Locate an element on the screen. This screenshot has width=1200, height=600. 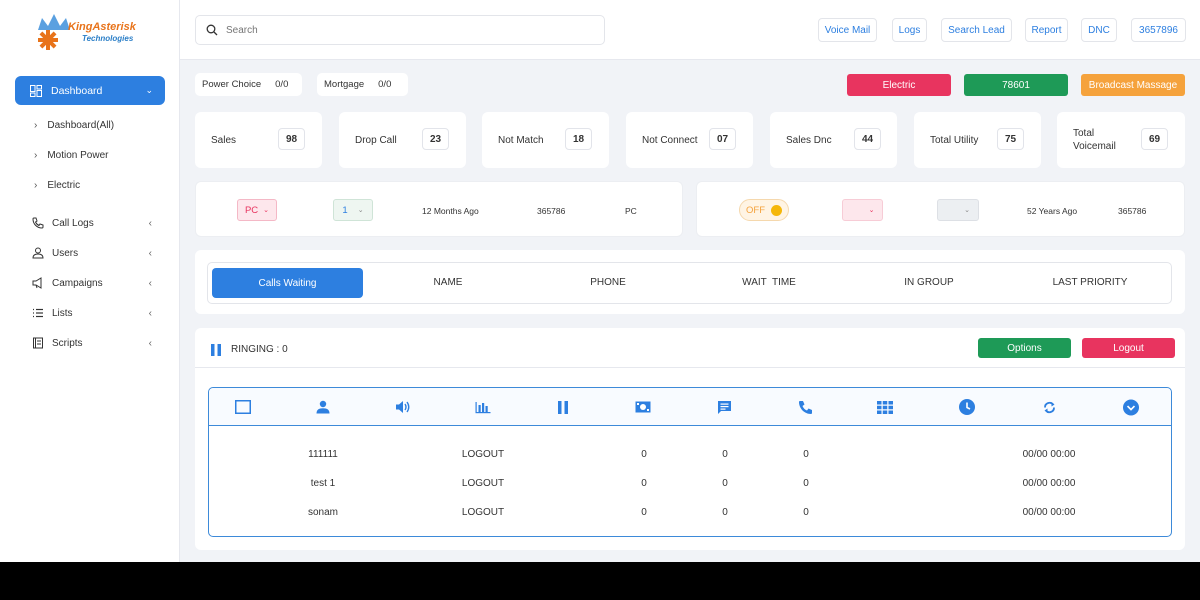
stat-label: Drop Call is located at coordinates (376, 140).